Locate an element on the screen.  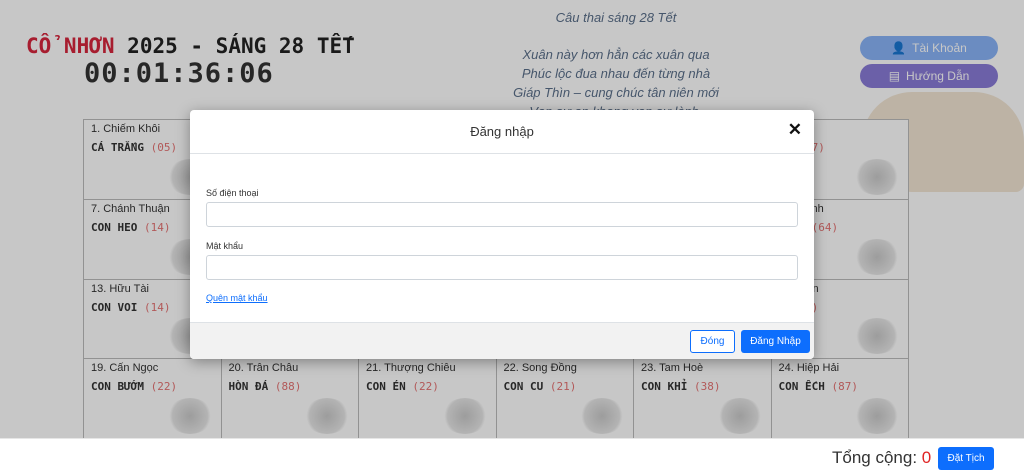
forgot-password-link: Quên mật khẩu is located at coordinates (237, 298).